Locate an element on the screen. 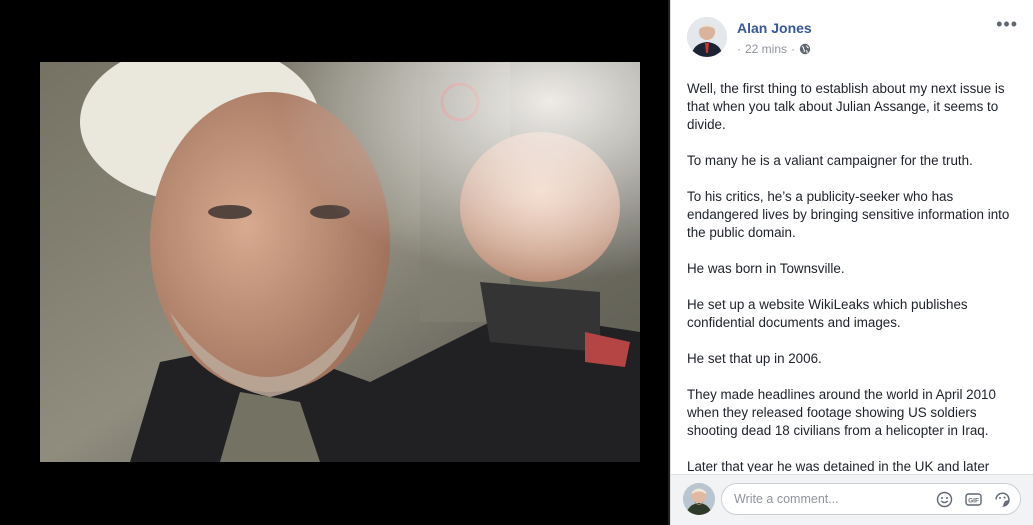 This screenshot has height=525, width=1033. post-timestamp: 22 mins is located at coordinates (766, 49).